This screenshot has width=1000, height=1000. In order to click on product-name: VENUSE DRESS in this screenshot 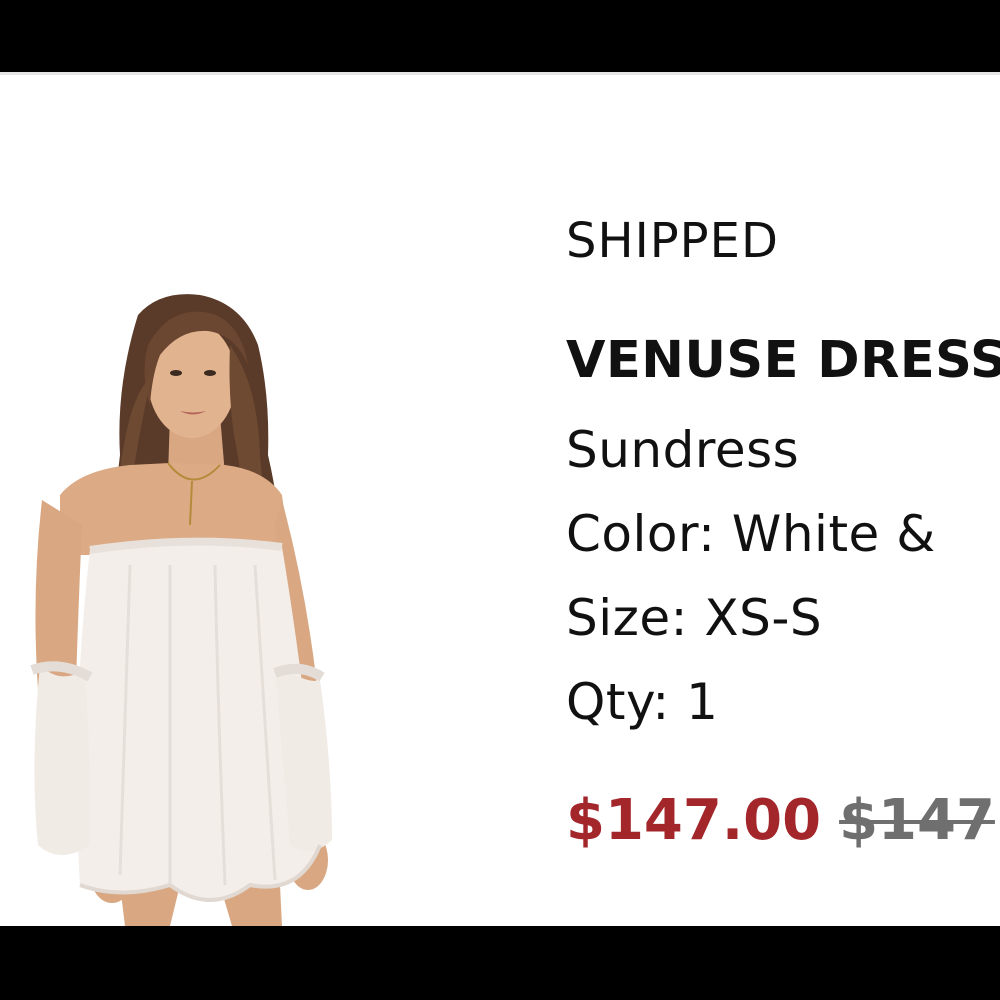, I will do `click(783, 361)`.